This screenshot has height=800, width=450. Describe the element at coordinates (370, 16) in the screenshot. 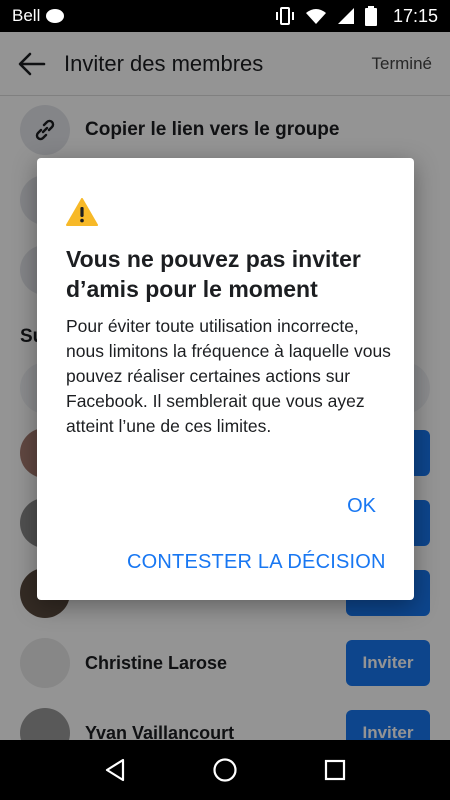

I see `battery-icon` at that location.